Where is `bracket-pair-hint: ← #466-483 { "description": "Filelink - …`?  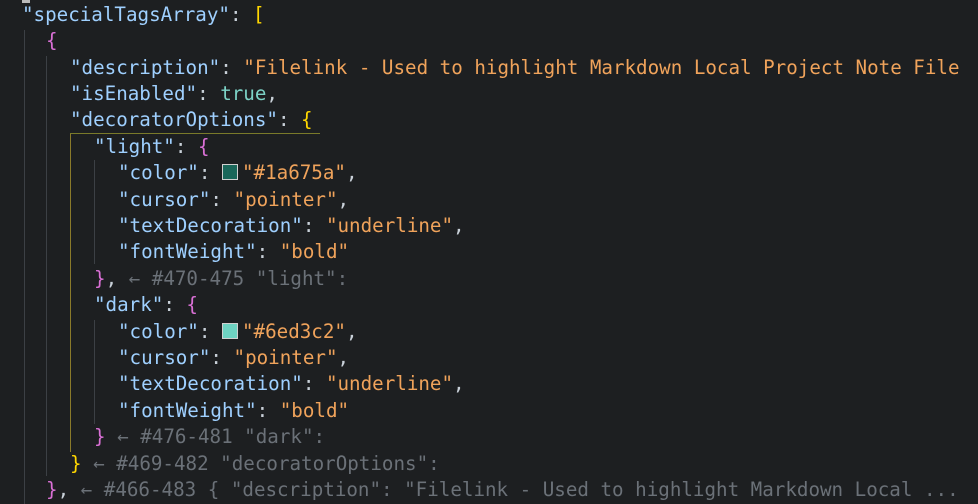 bracket-pair-hint: ← #466-483 { "description": "Filelink - … is located at coordinates (514, 489).